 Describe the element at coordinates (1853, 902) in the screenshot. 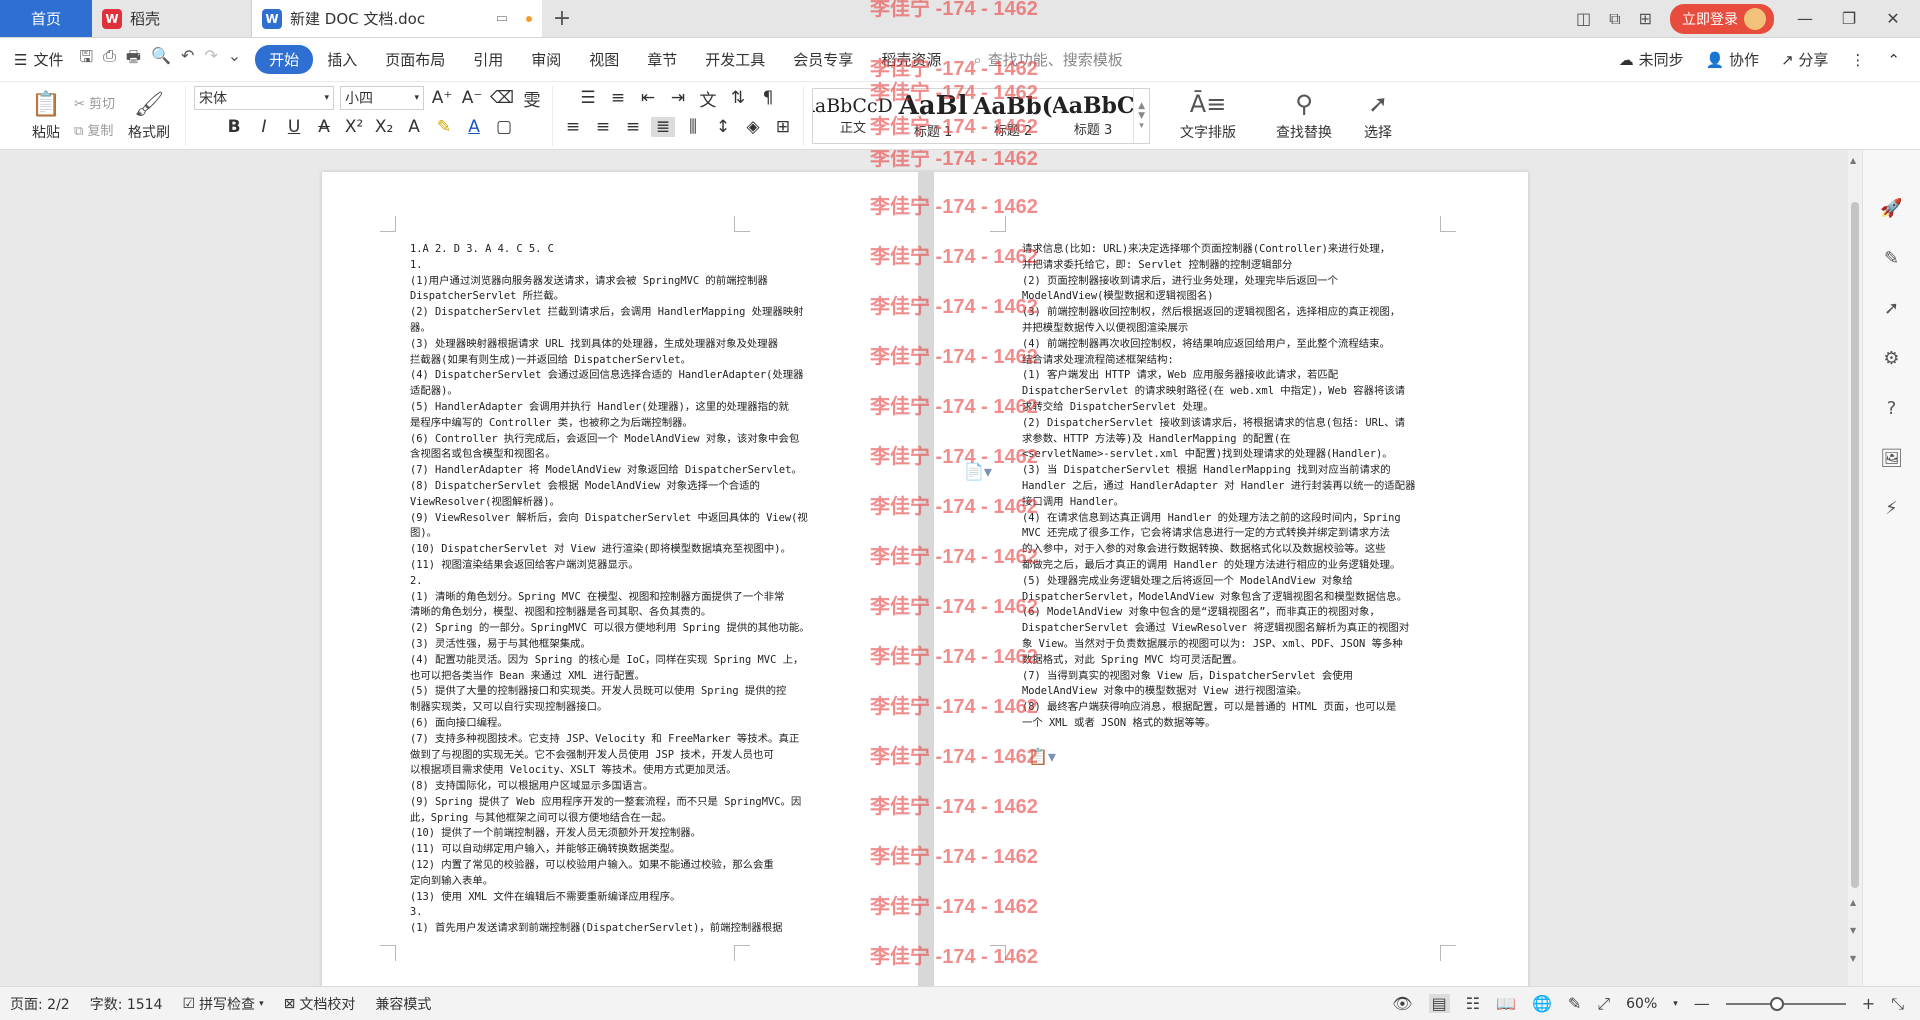

I see `scroll-up-page-icon: ▲` at that location.